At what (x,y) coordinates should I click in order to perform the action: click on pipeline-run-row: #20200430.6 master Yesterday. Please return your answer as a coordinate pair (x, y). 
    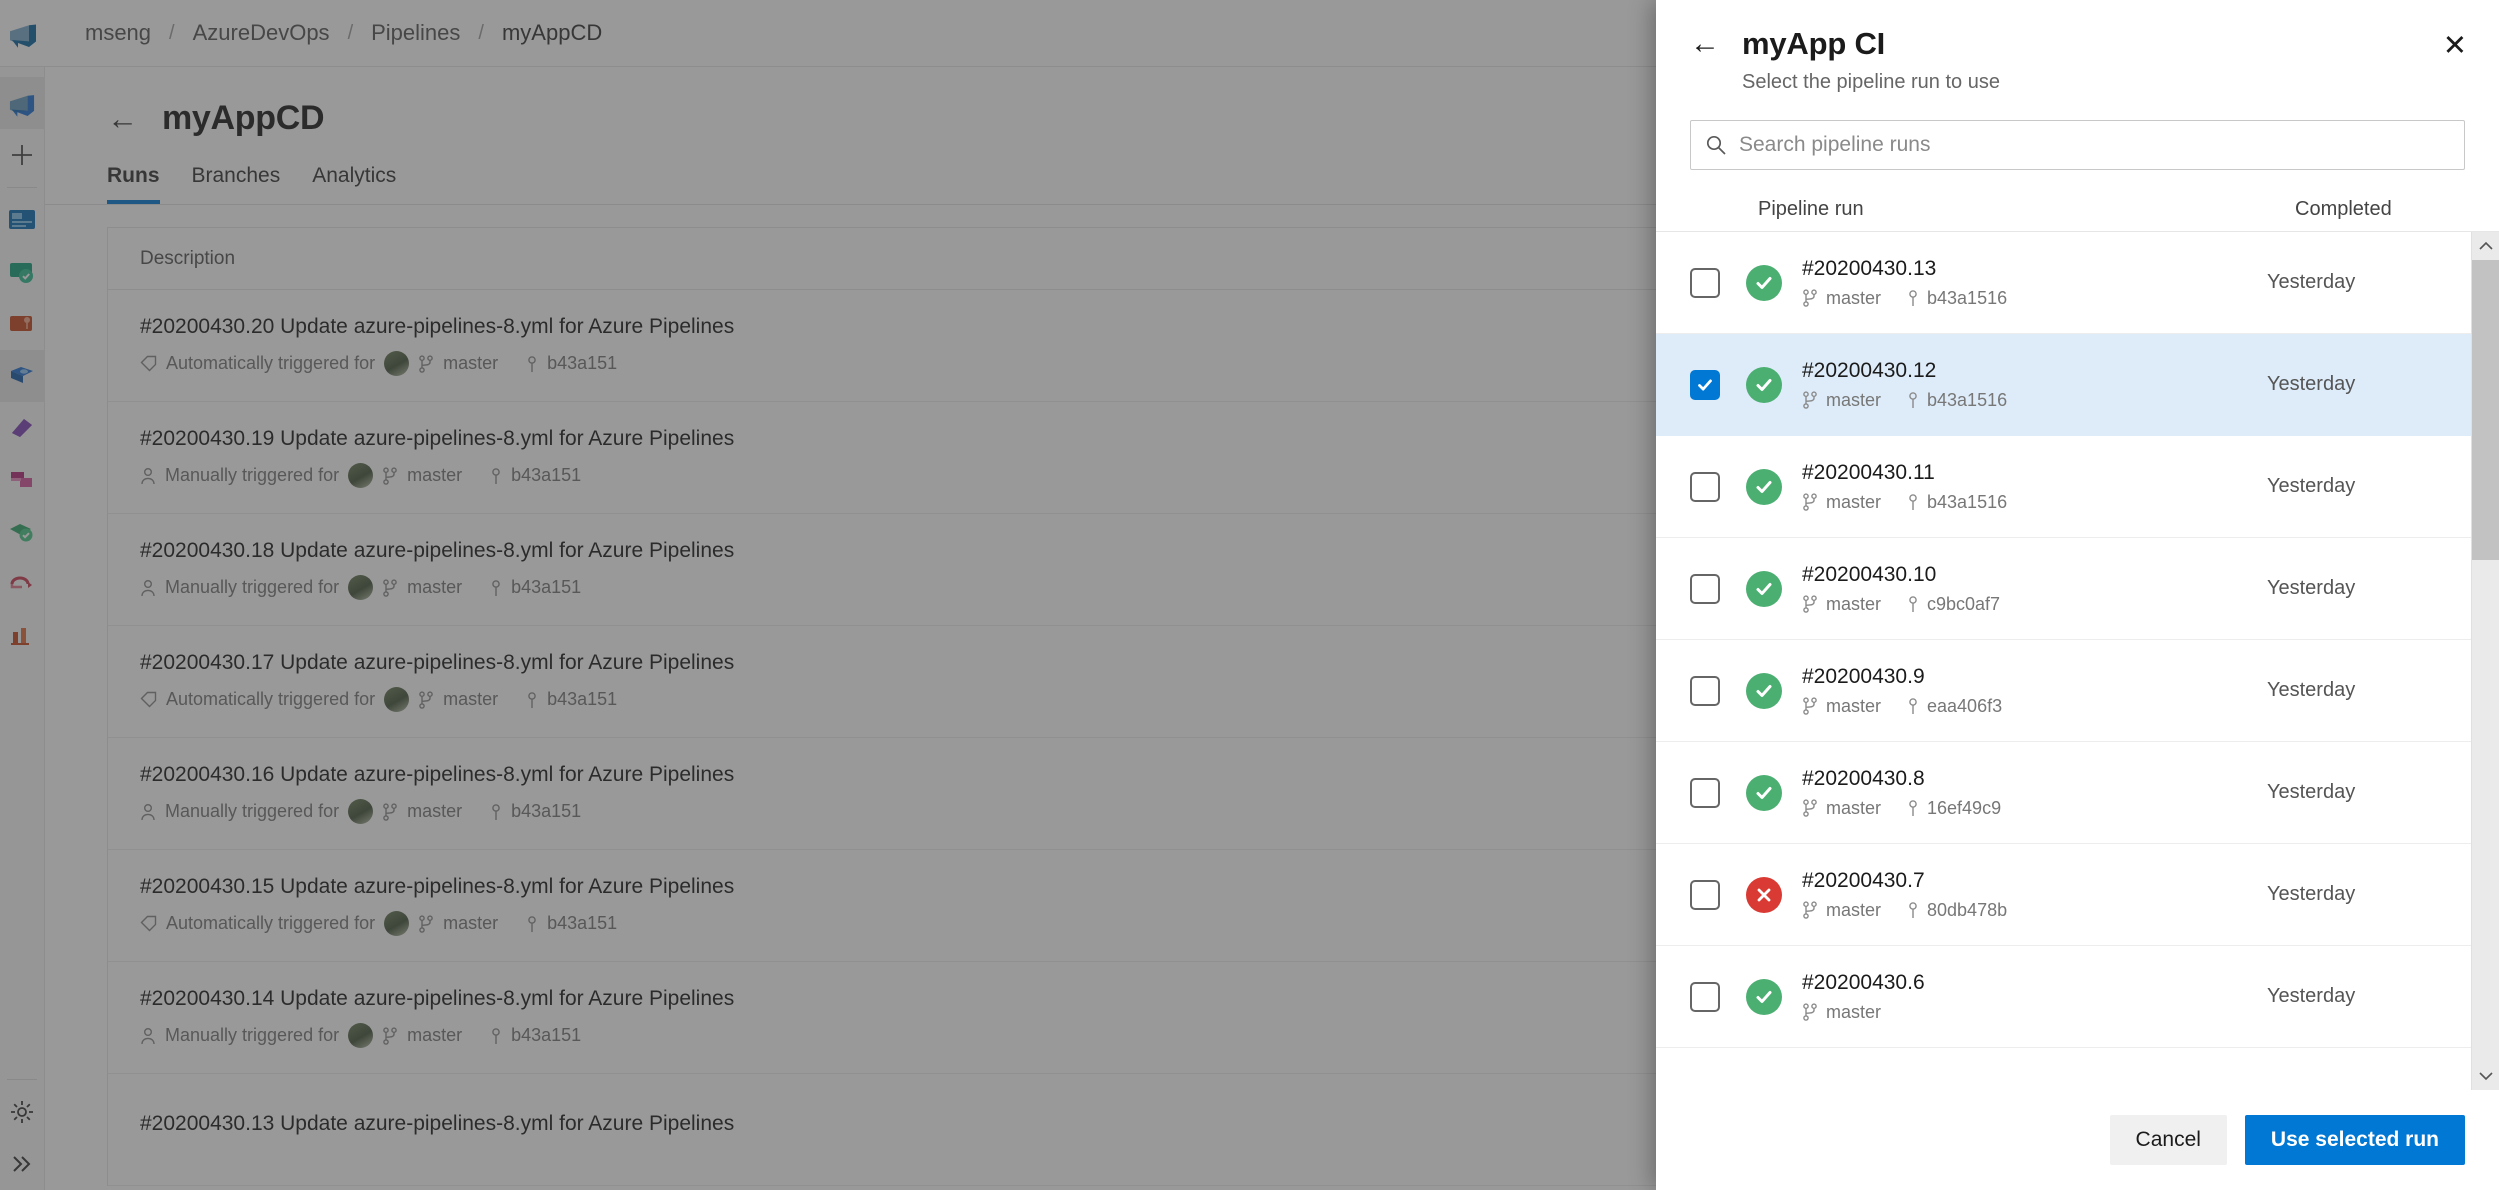
    Looking at the image, I should click on (2063, 997).